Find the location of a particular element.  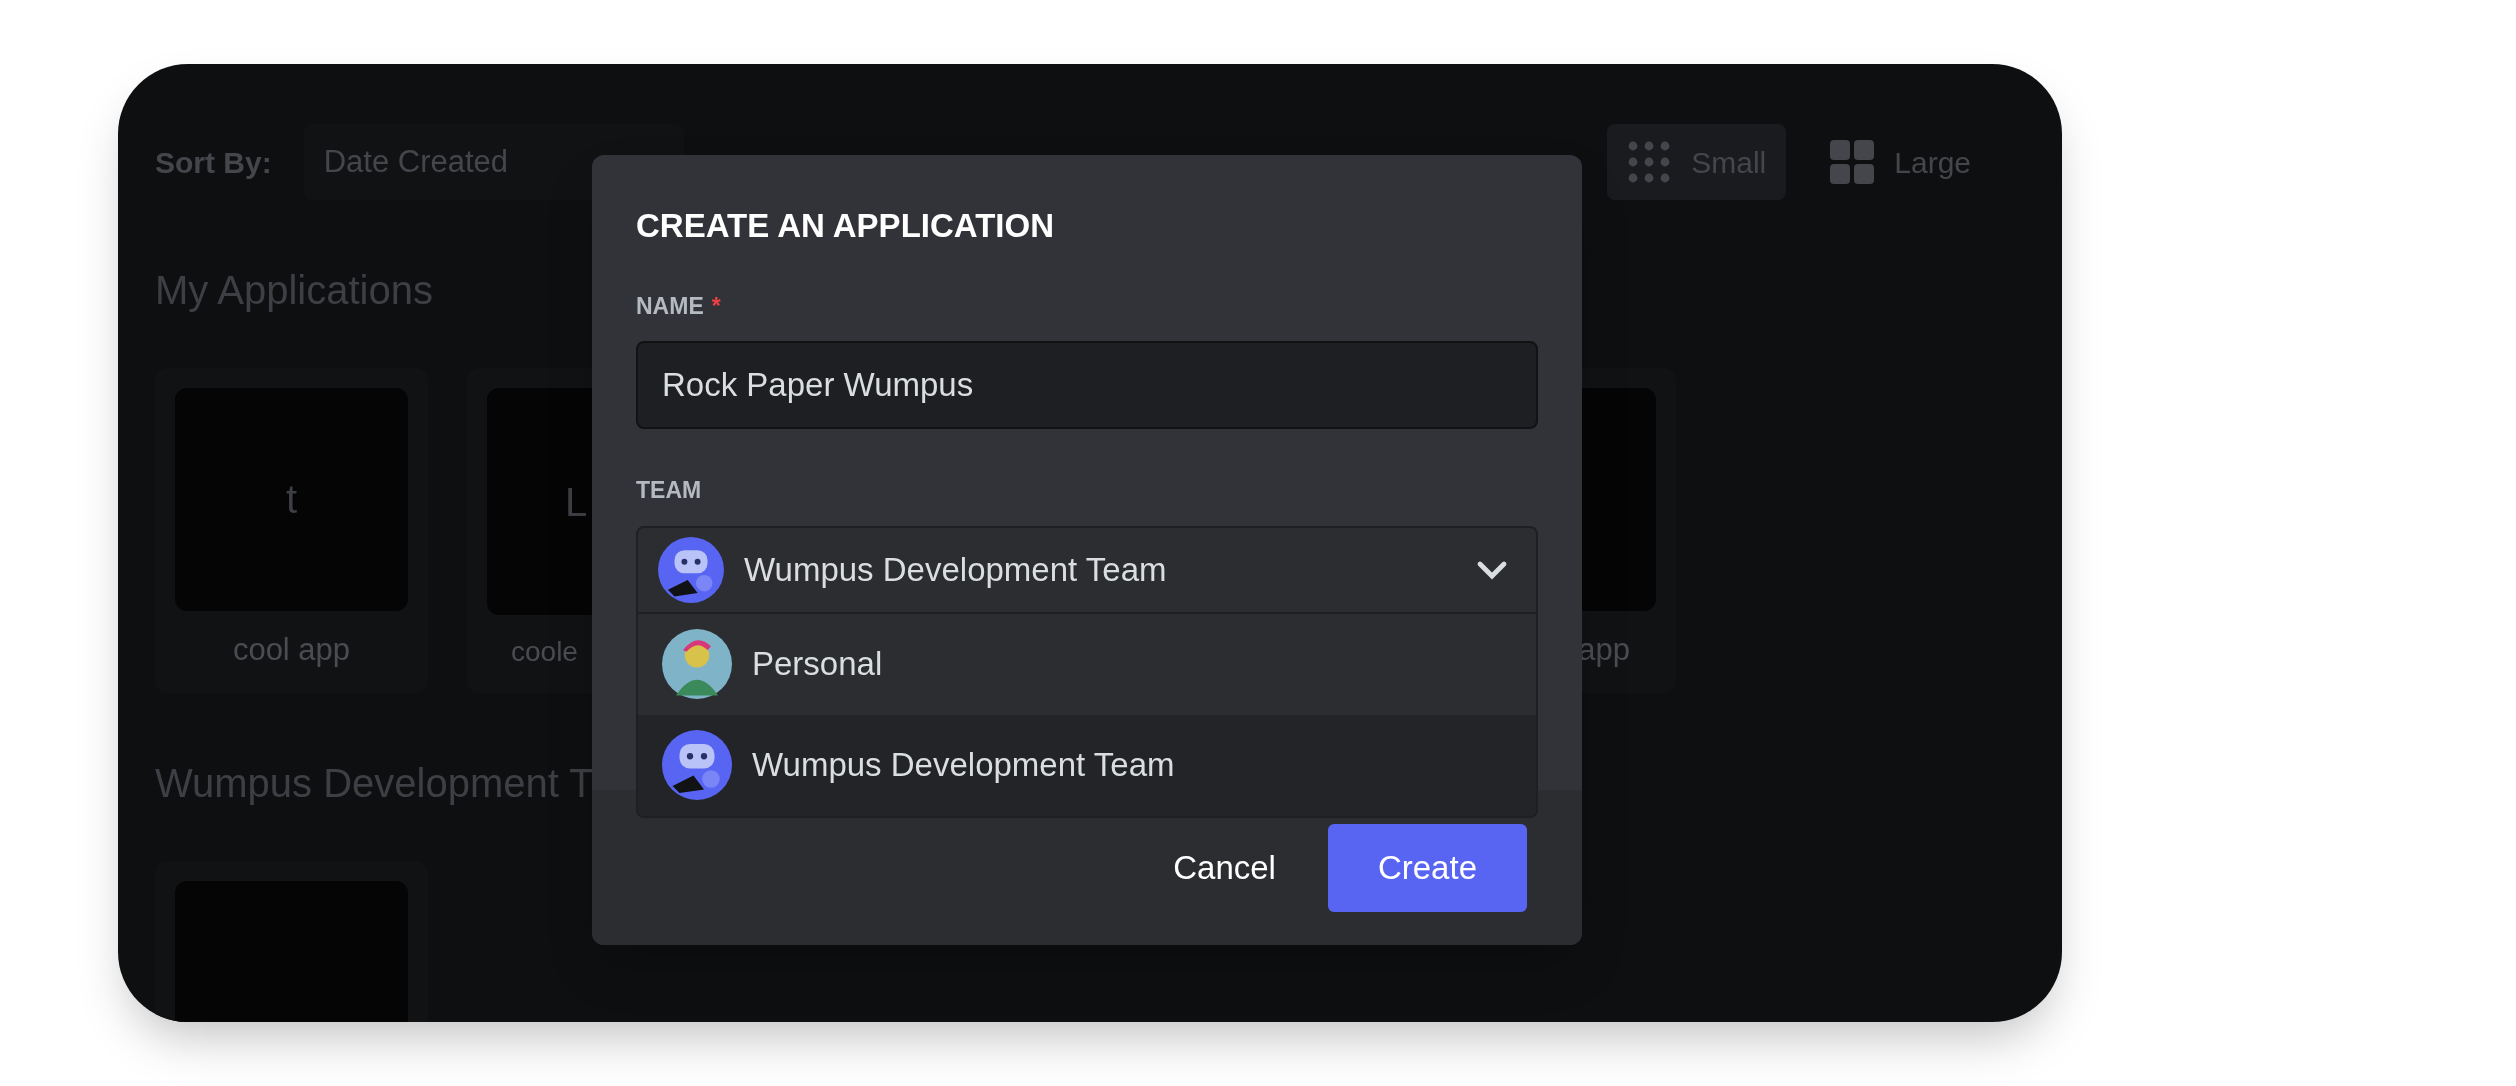

create-button: Create is located at coordinates (1427, 867).